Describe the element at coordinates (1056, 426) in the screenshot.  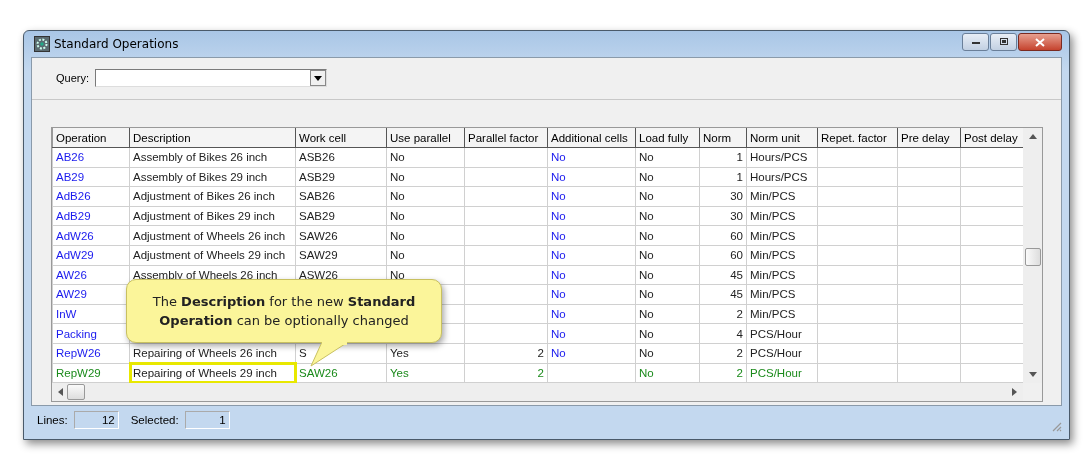
I see `resize-grip-icon` at that location.